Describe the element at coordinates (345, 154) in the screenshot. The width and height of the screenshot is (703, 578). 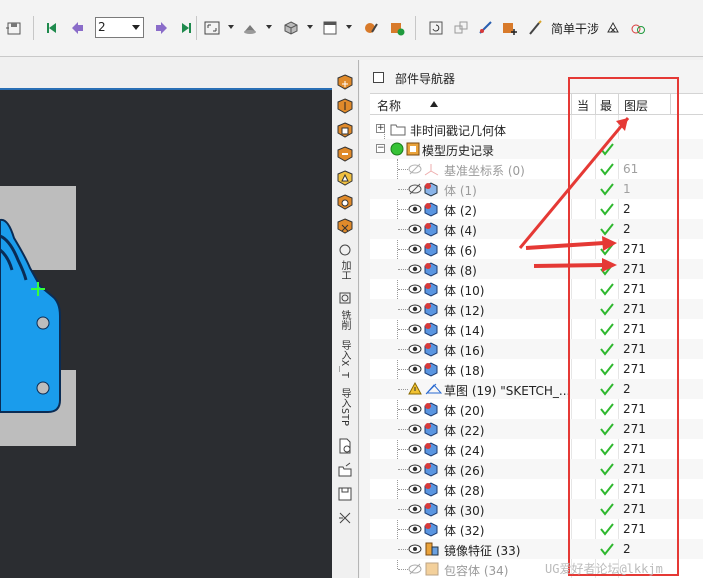
I see `reuse-library-icon` at that location.